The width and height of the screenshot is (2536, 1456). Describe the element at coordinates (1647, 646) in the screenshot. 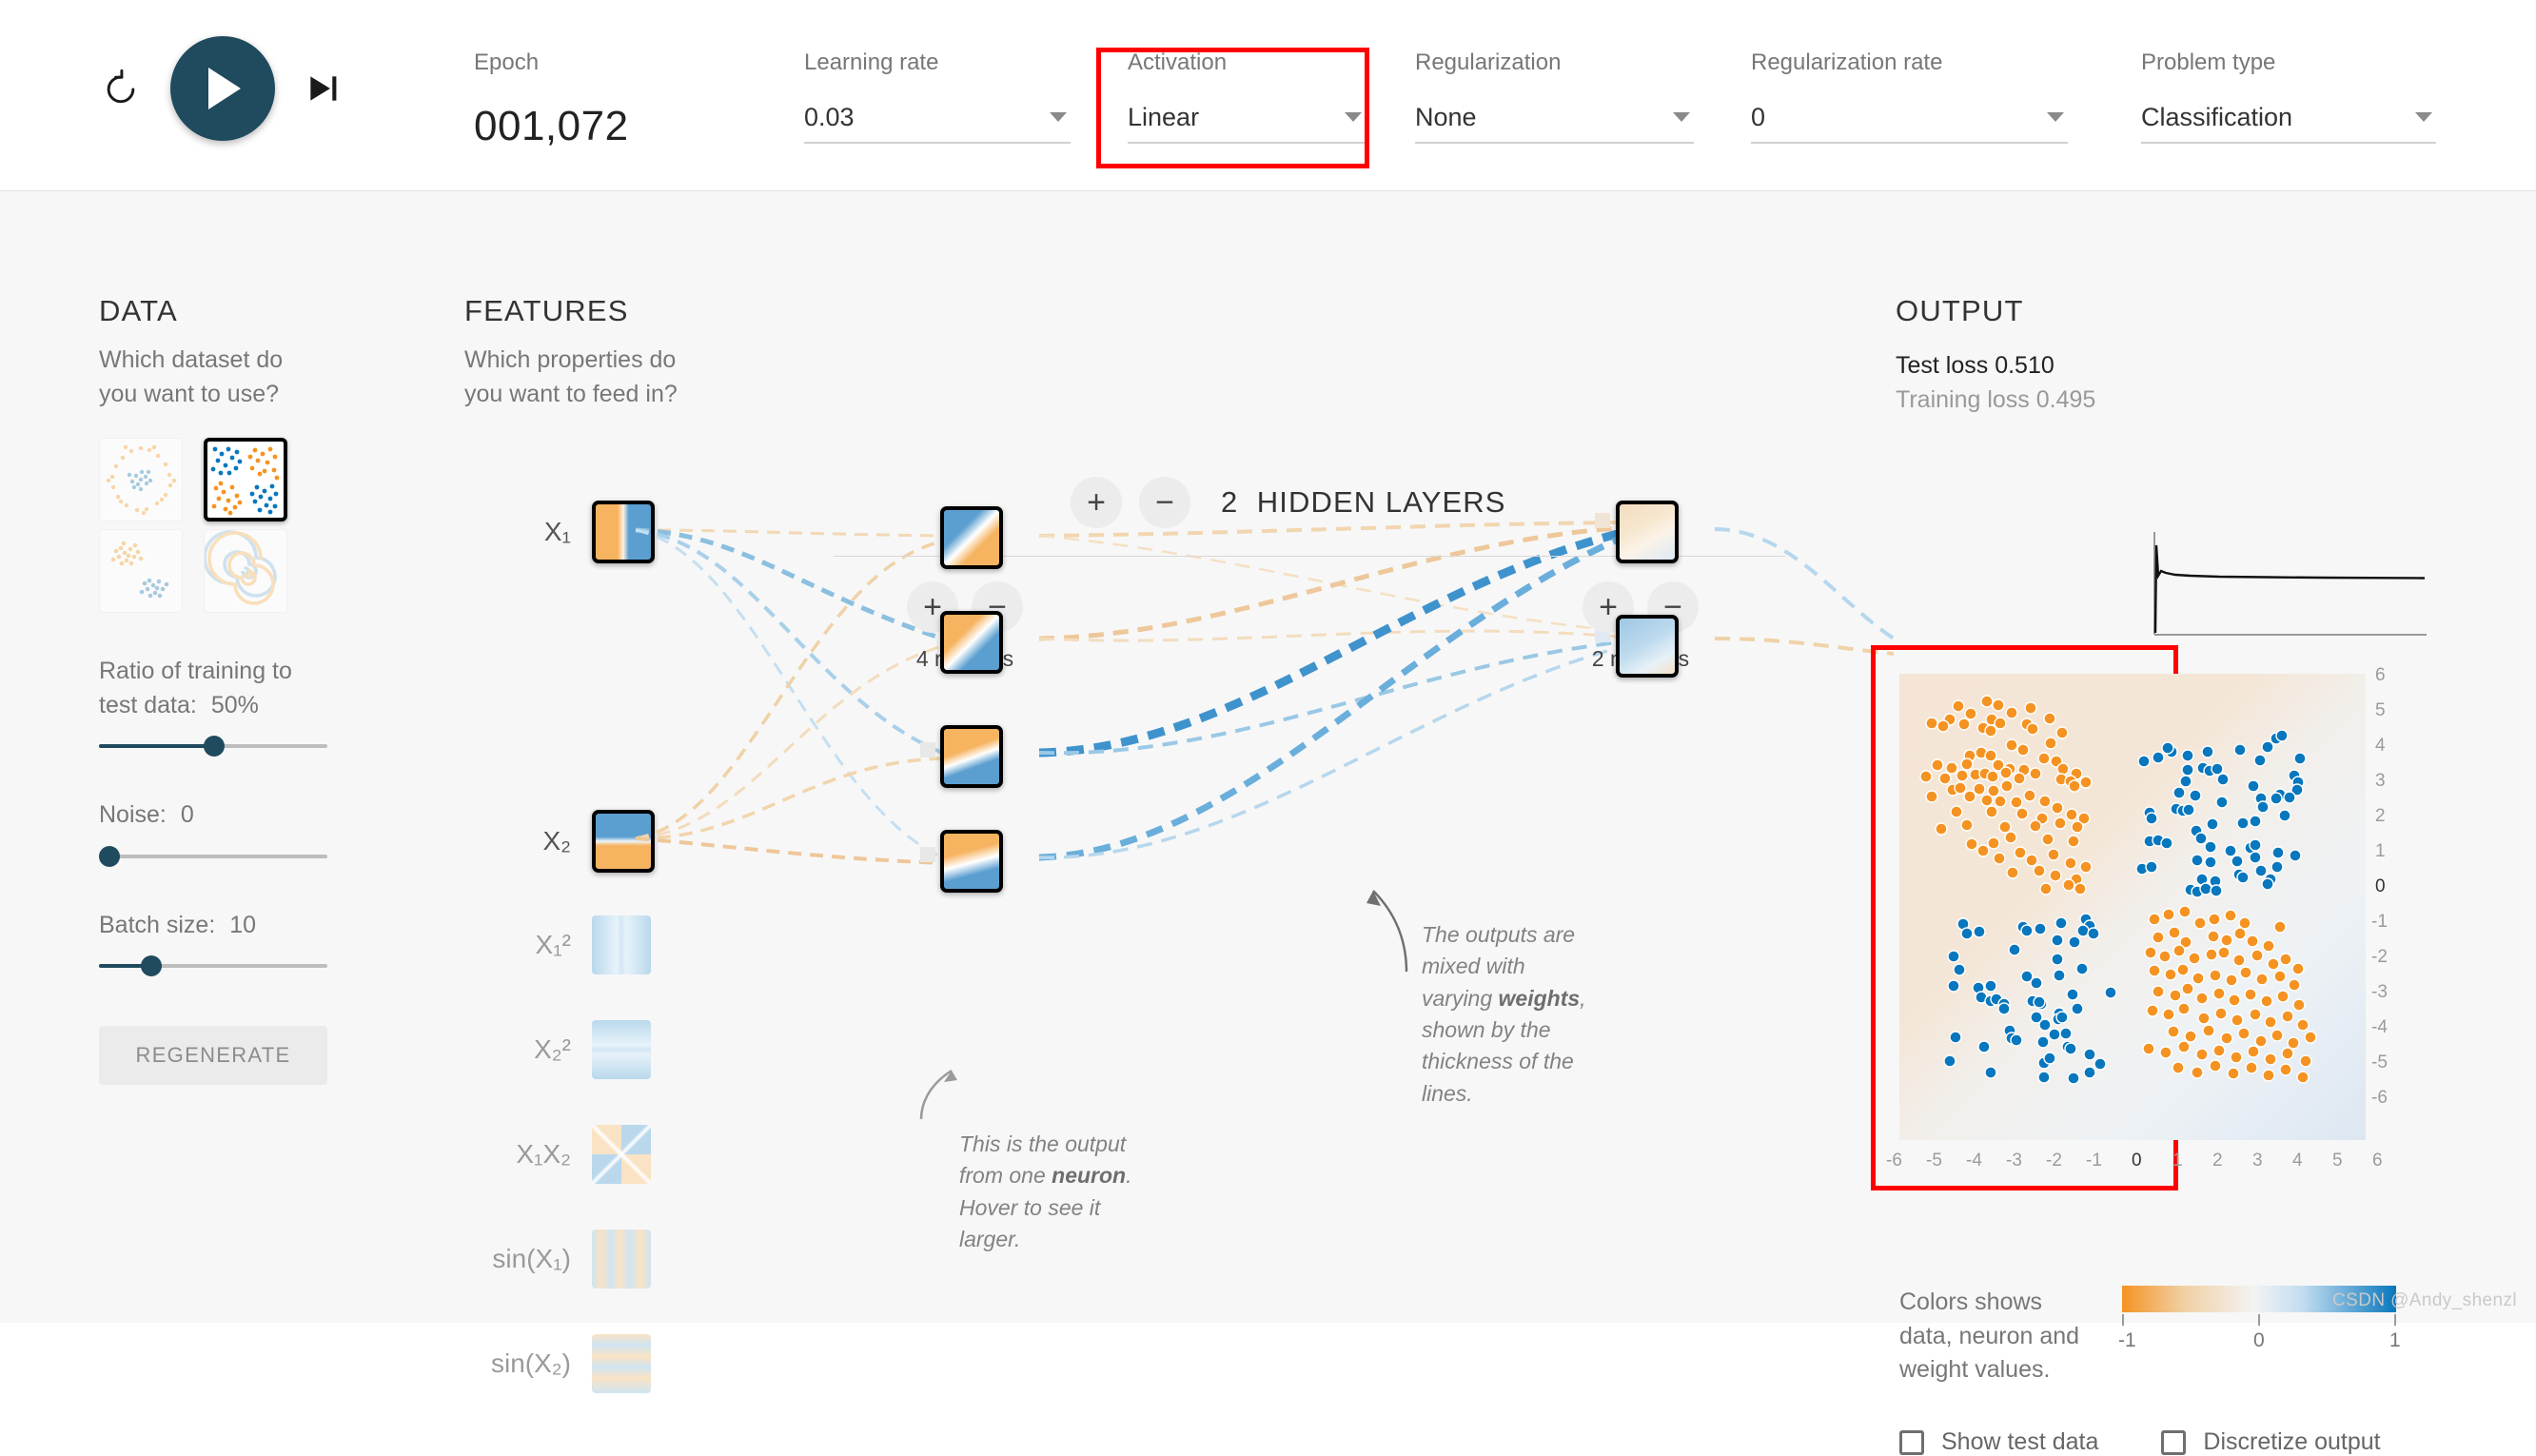

I see `hidden-node-l2-n2` at that location.